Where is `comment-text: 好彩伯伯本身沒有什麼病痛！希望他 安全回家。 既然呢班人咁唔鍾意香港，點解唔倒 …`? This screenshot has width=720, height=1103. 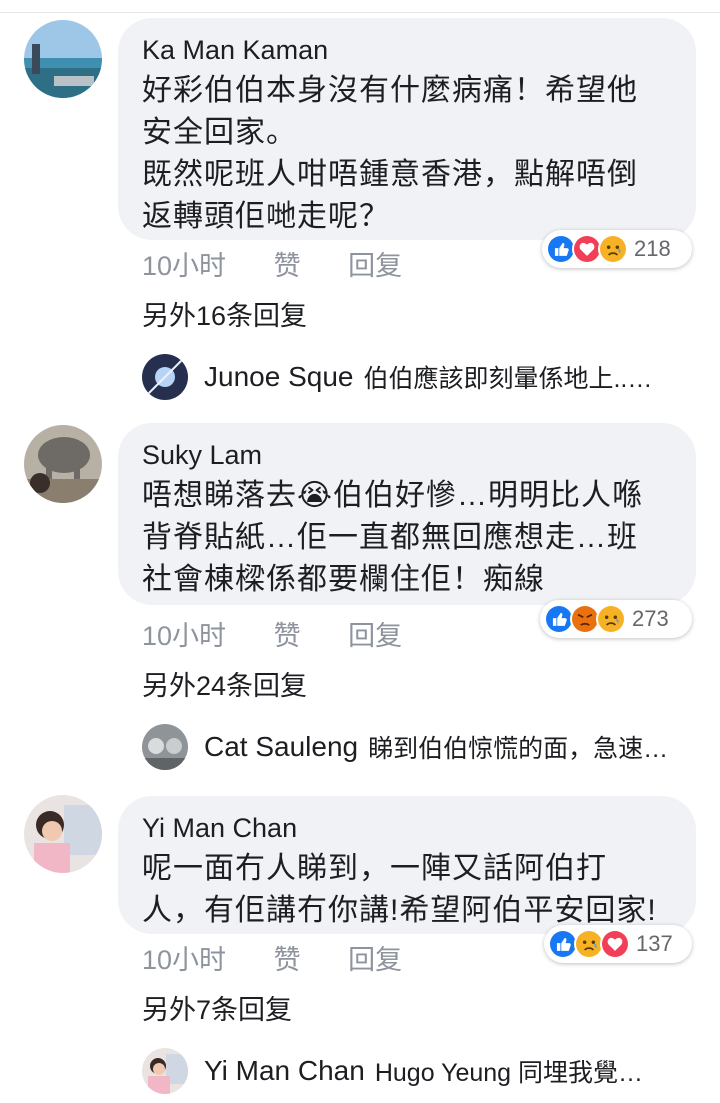
comment-text: 好彩伯伯本身沒有什麼病痛！希望他 安全回家。 既然呢班人咁唔鍾意香港，點解唔倒 … is located at coordinates (390, 153).